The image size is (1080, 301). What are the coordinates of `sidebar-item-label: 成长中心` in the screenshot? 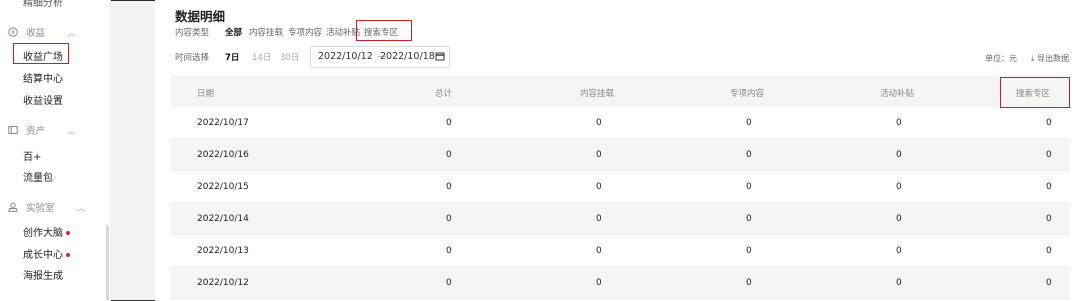 It's located at (43, 255).